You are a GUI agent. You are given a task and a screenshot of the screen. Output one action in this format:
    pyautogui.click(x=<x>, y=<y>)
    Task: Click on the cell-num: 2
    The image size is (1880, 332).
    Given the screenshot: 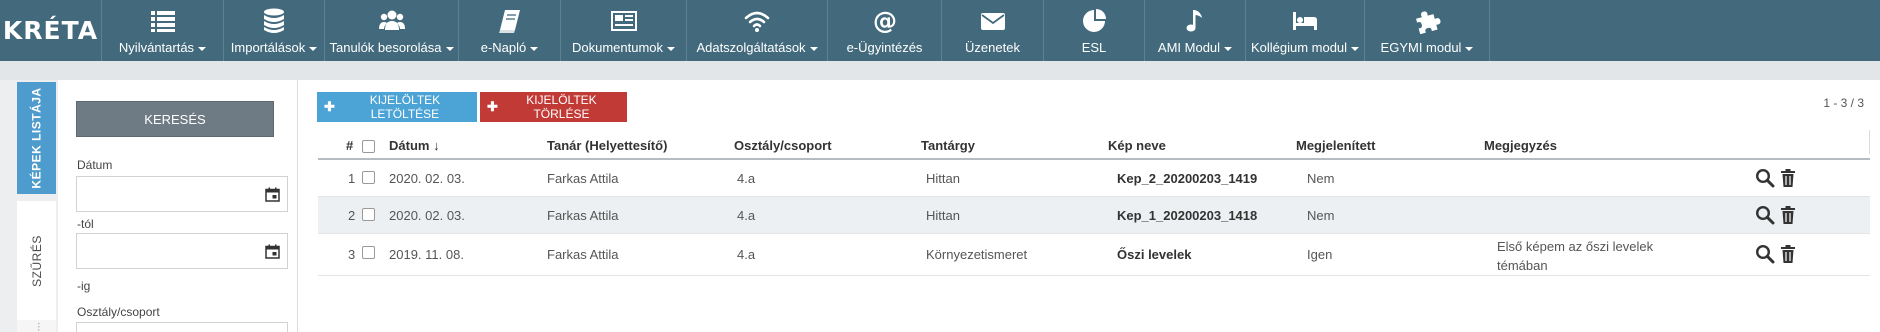 What is the action you would take?
    pyautogui.click(x=352, y=215)
    